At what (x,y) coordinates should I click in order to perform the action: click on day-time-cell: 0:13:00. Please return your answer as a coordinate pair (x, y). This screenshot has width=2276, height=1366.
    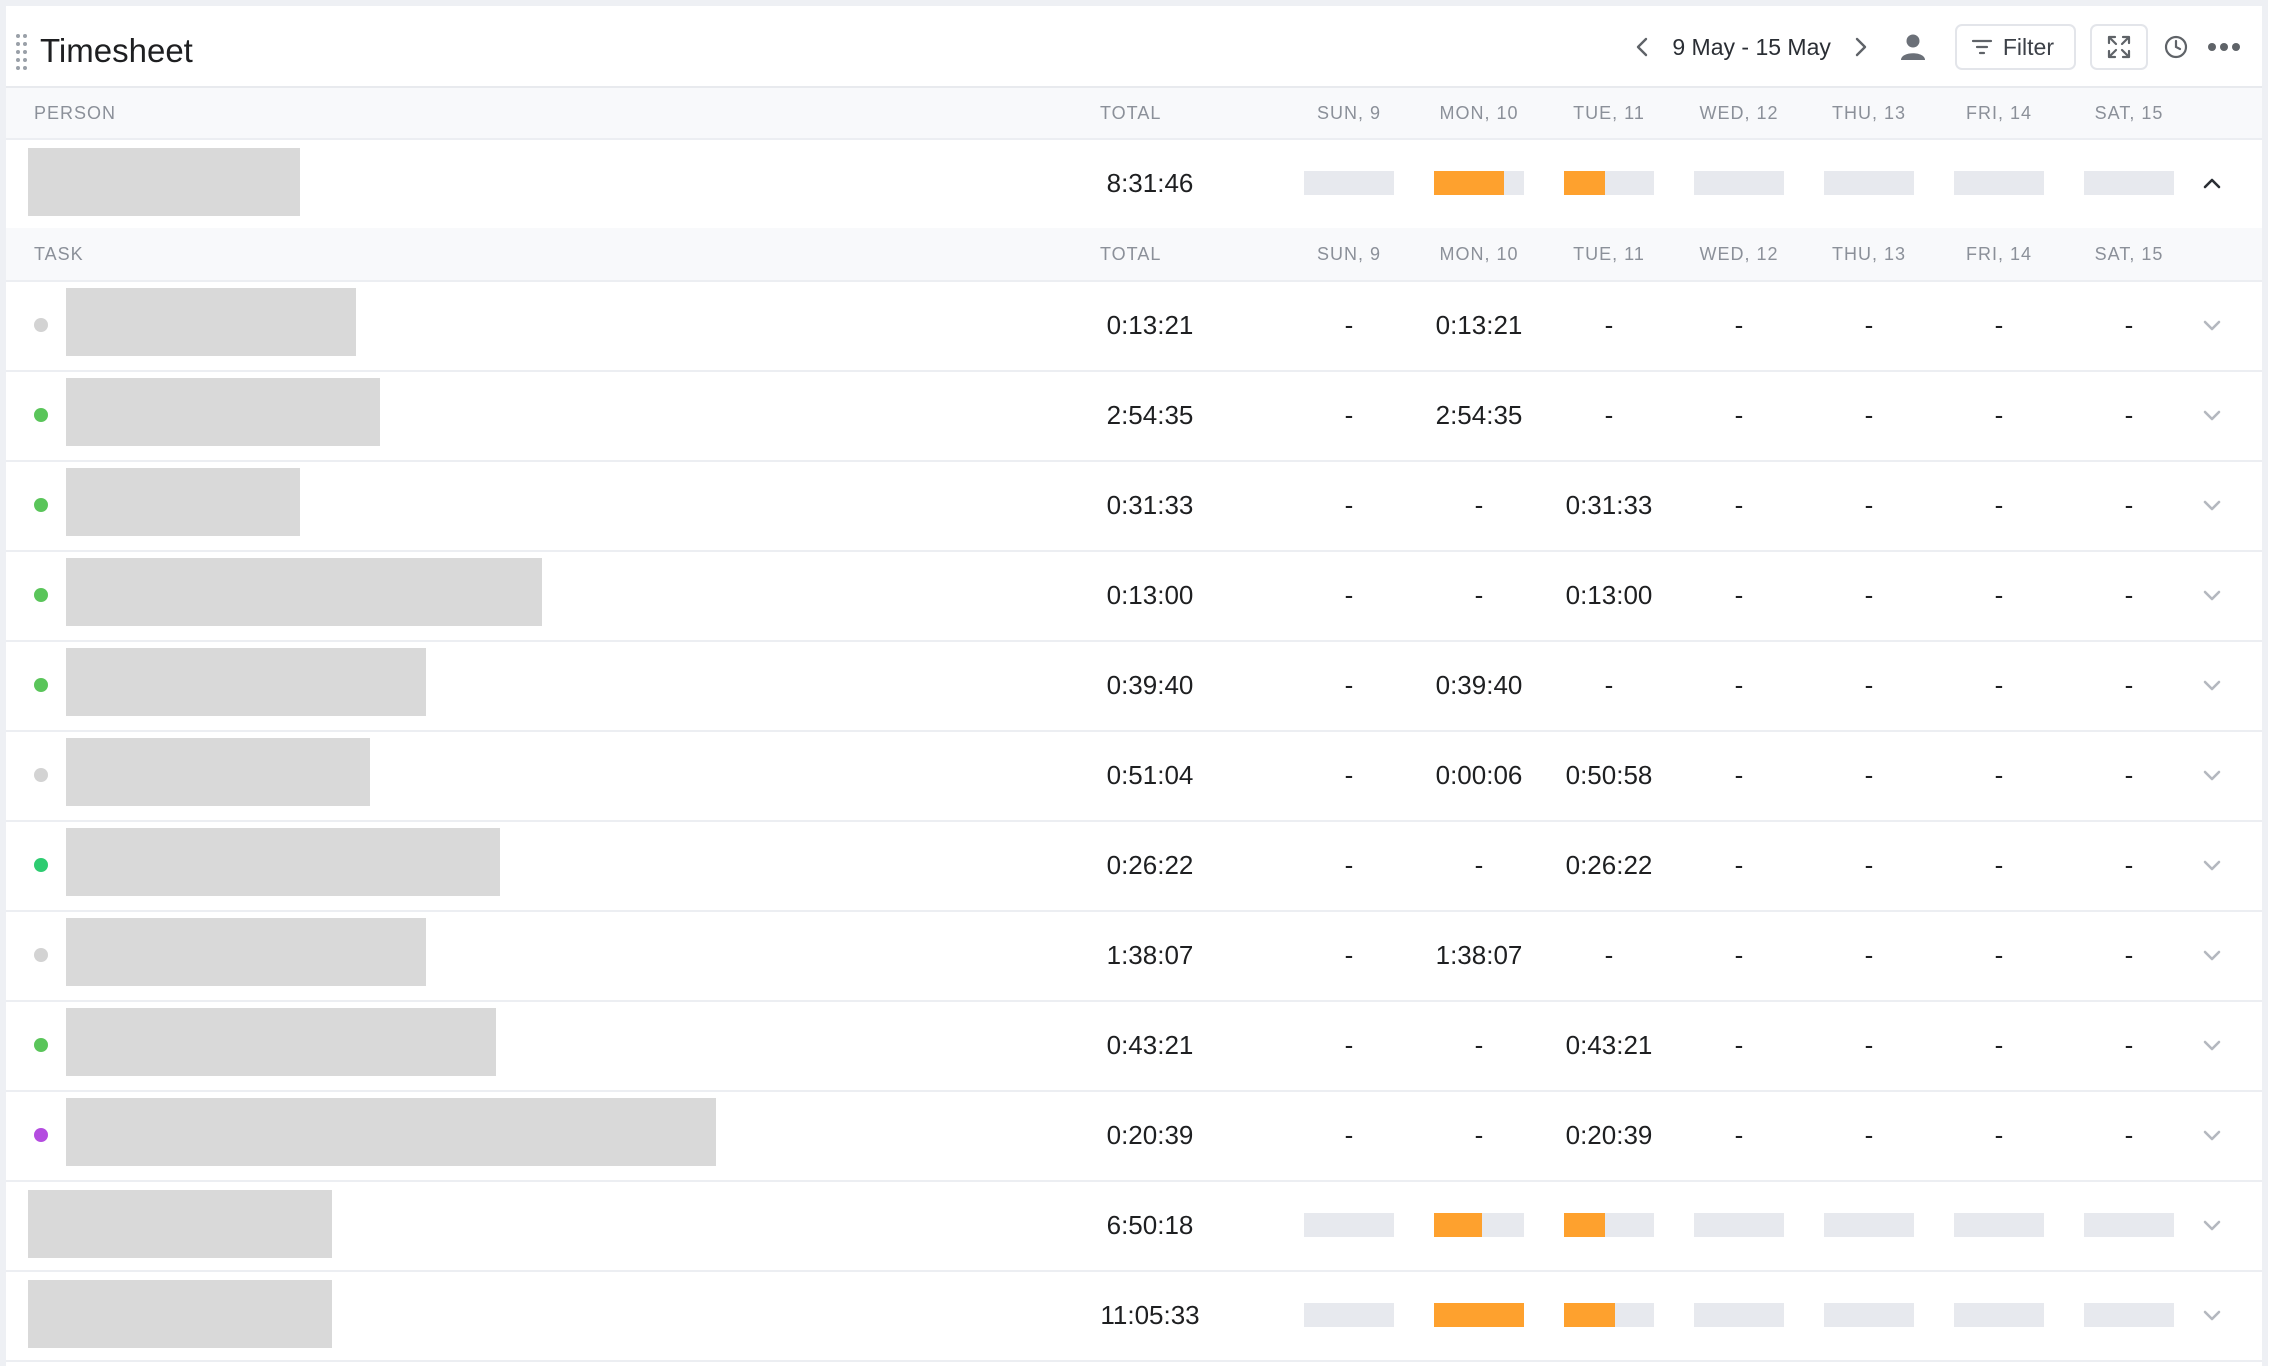
    Looking at the image, I should click on (1609, 595).